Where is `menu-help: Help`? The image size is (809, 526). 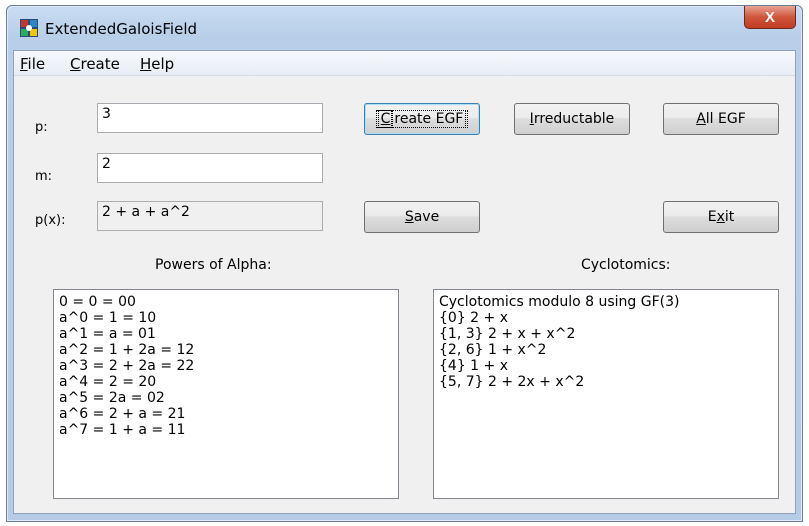
menu-help: Help is located at coordinates (157, 64).